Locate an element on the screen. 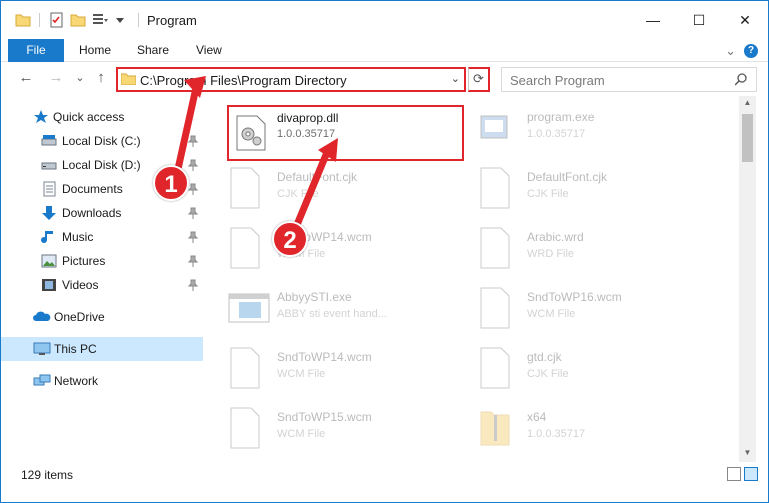 The image size is (769, 503). sidebar-item-label: Downloads is located at coordinates (92, 213).